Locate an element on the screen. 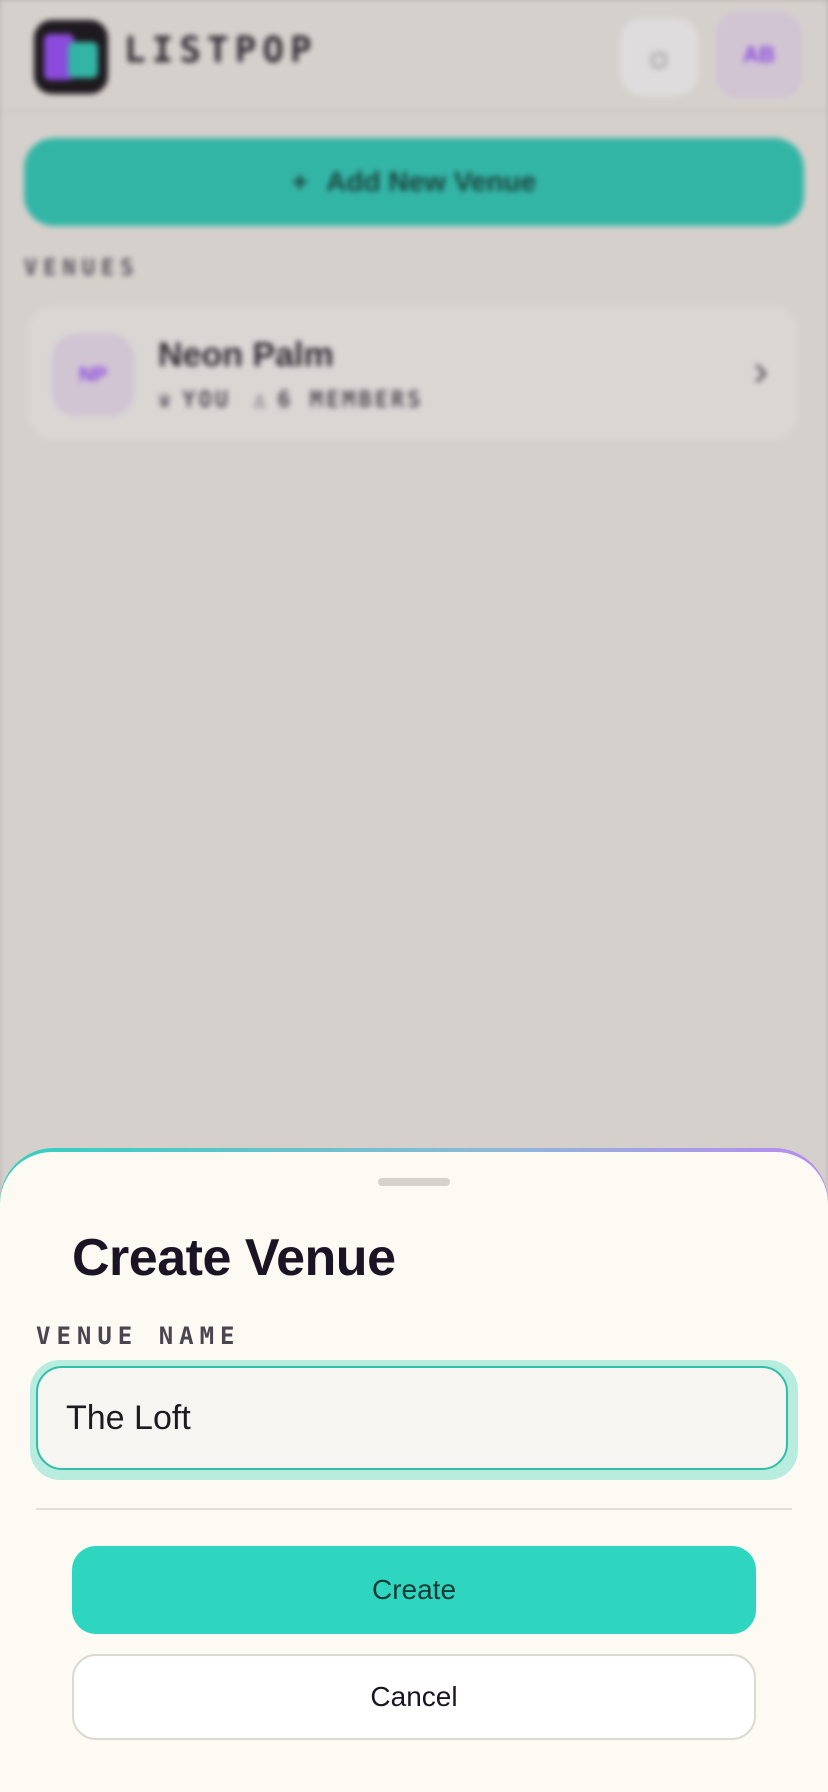  cancel-button: Cancel is located at coordinates (414, 1697).